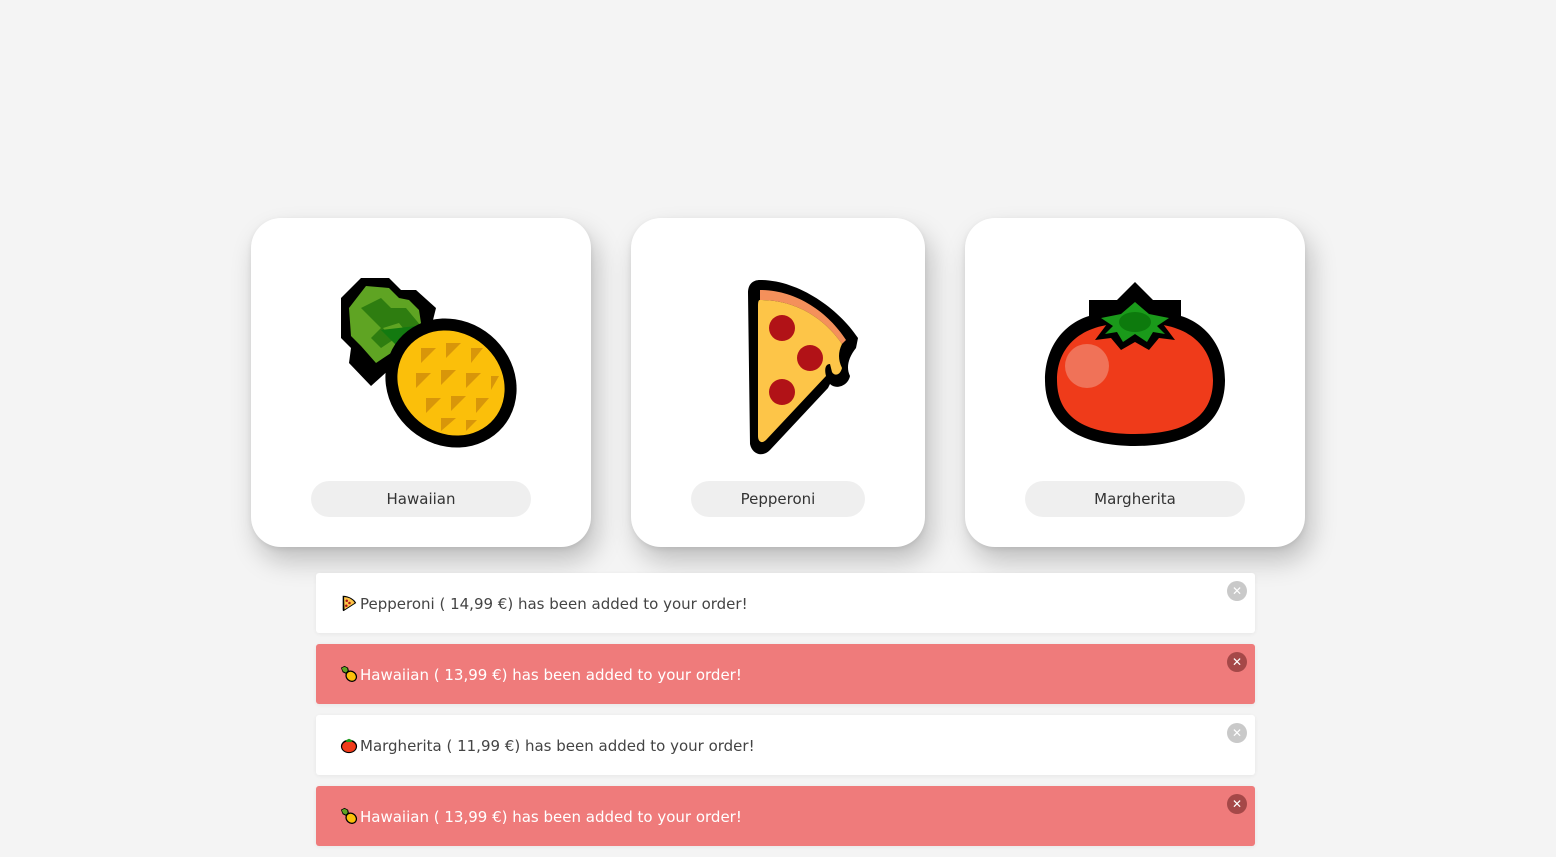 The image size is (1556, 857). I want to click on product-card-hawaiian: Hawaiian, so click(421, 382).